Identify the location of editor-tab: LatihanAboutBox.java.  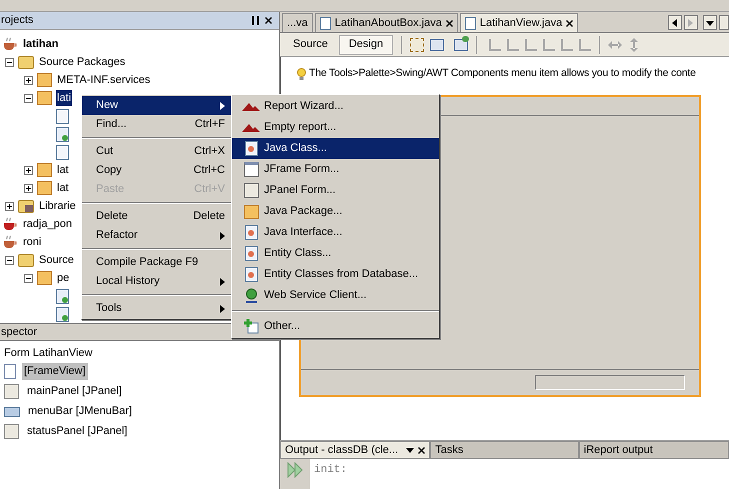
(386, 22).